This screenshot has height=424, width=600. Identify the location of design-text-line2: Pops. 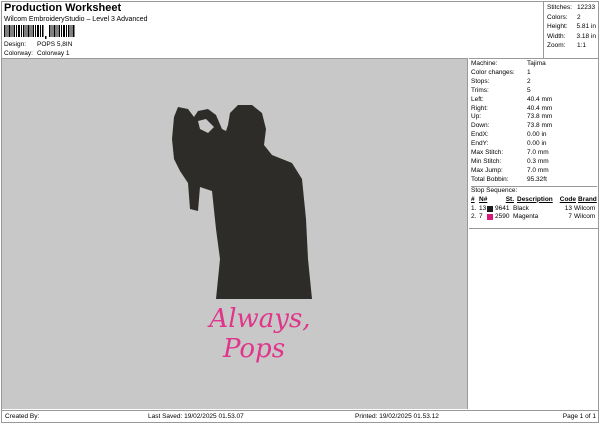
(253, 349).